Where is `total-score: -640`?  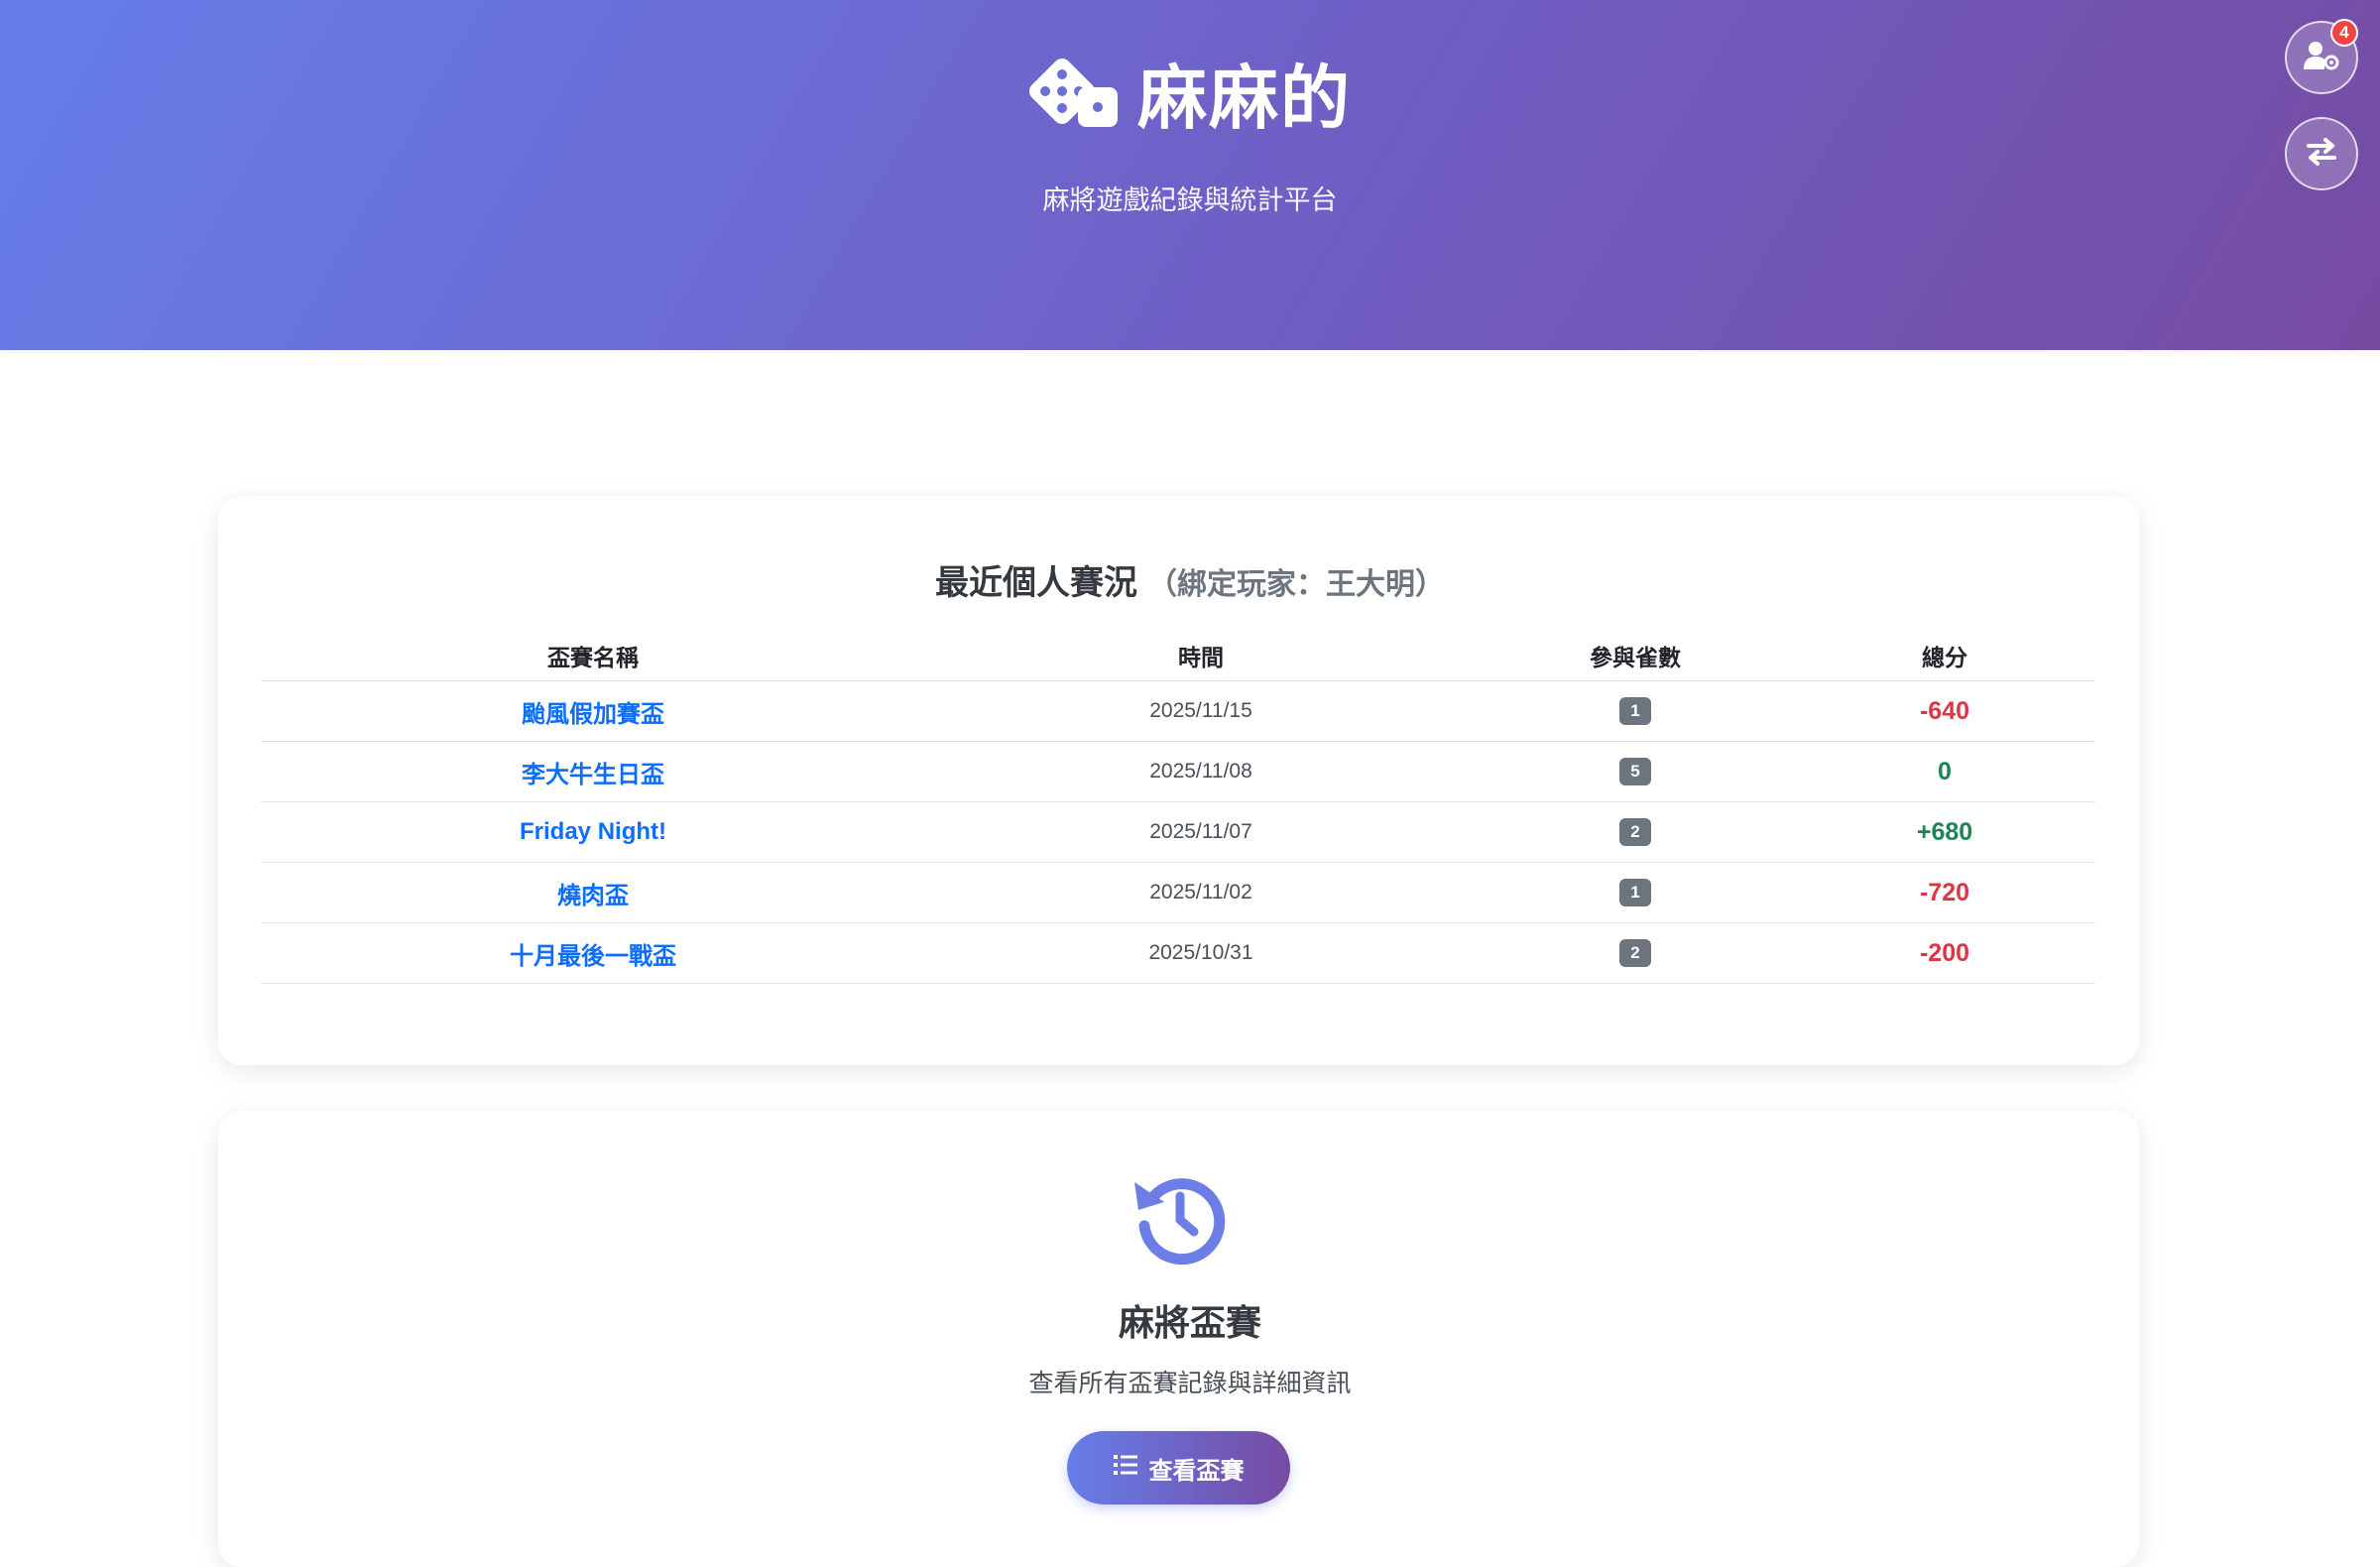
total-score: -640 is located at coordinates (1944, 711).